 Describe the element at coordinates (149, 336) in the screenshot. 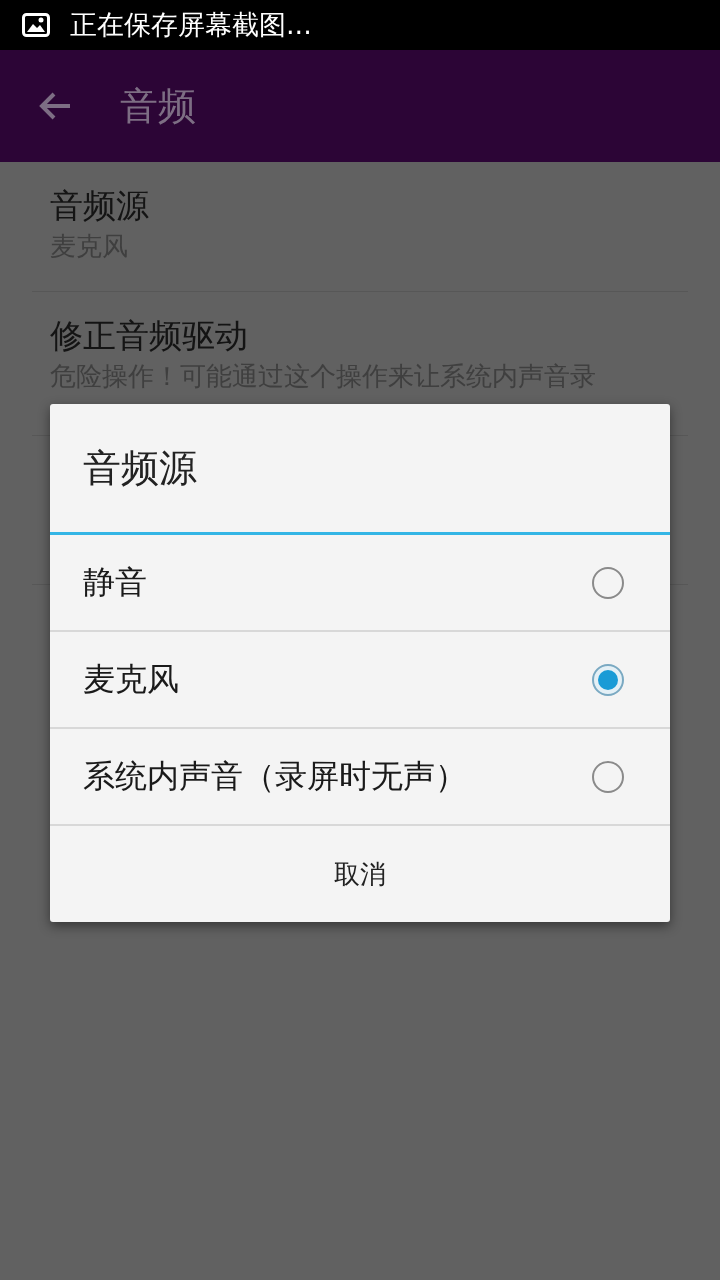

I see `setting-title: 修正音频驱动` at that location.